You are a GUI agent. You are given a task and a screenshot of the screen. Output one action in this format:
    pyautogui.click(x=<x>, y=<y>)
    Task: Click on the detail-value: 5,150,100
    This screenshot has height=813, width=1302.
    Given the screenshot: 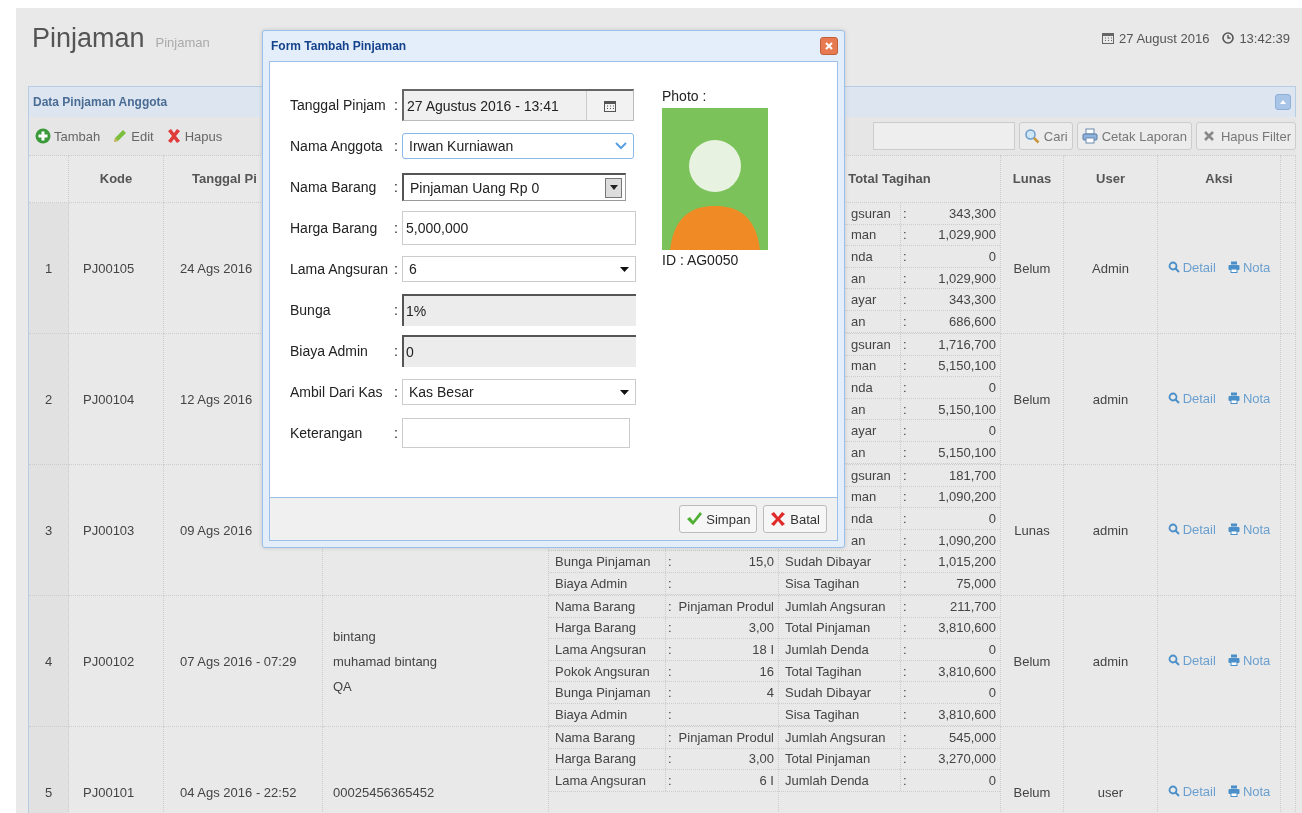 What is the action you would take?
    pyautogui.click(x=967, y=366)
    